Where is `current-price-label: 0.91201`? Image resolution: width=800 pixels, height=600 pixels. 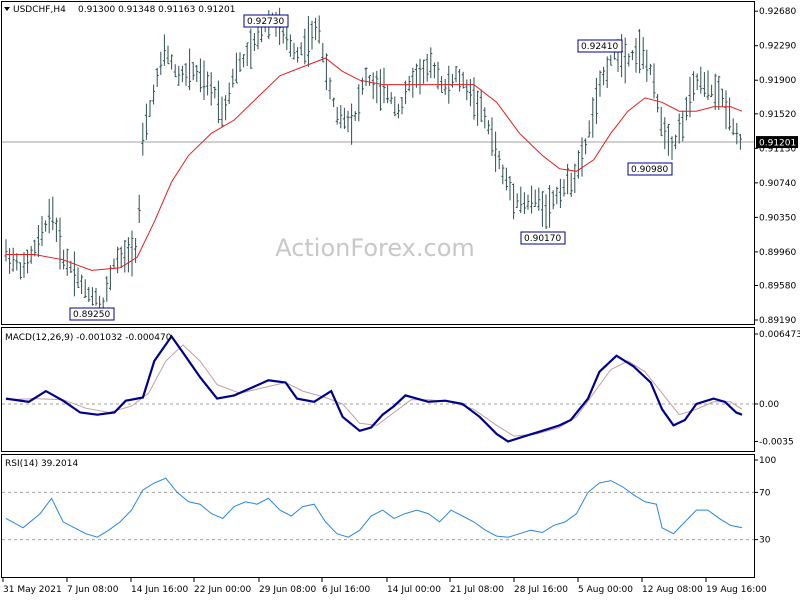 current-price-label: 0.91201 is located at coordinates (777, 144).